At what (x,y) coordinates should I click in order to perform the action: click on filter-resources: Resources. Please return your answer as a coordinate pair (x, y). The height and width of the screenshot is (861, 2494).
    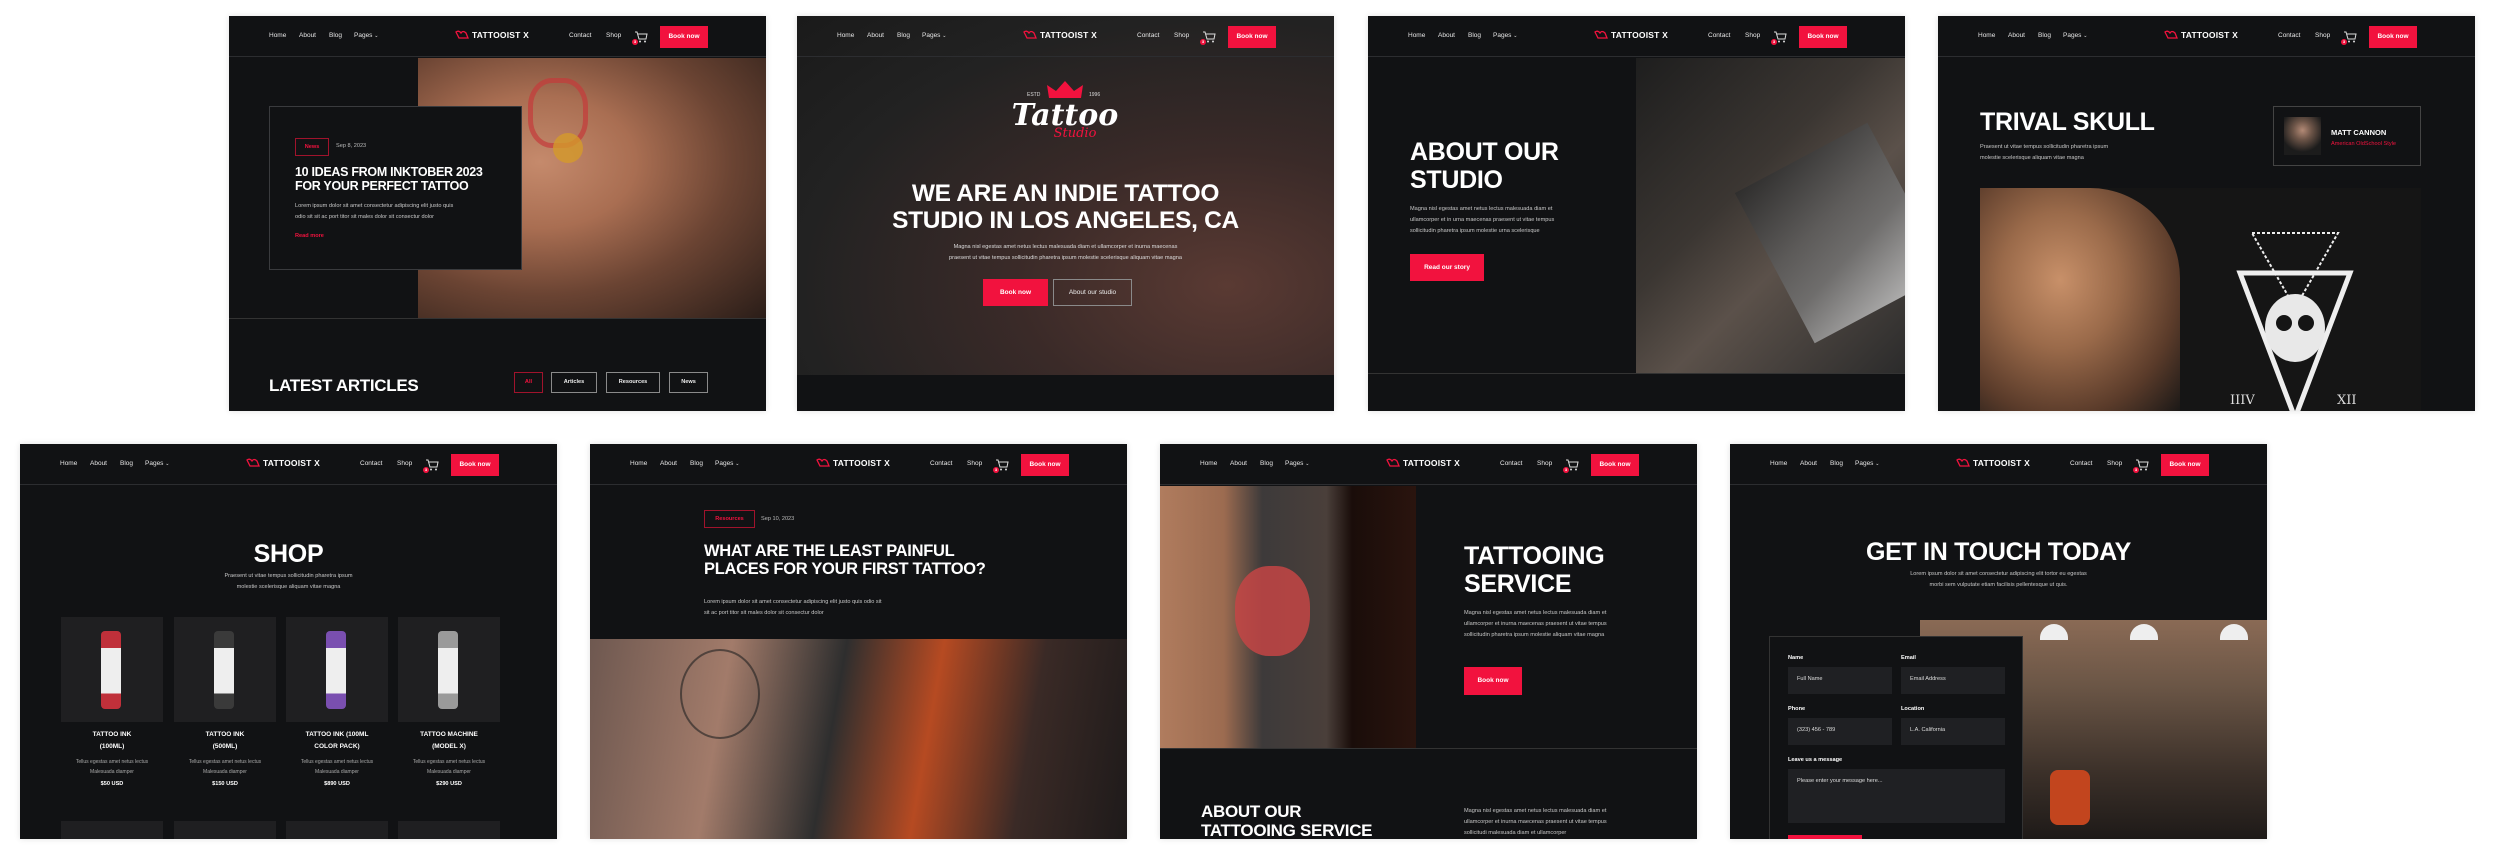
    Looking at the image, I should click on (633, 382).